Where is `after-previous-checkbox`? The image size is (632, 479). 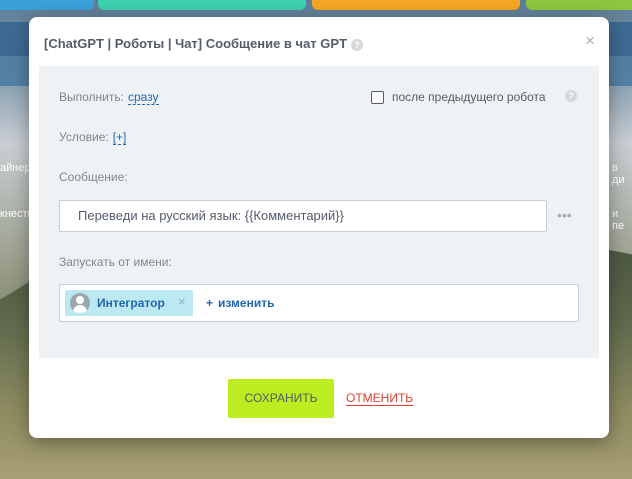 after-previous-checkbox is located at coordinates (377, 98).